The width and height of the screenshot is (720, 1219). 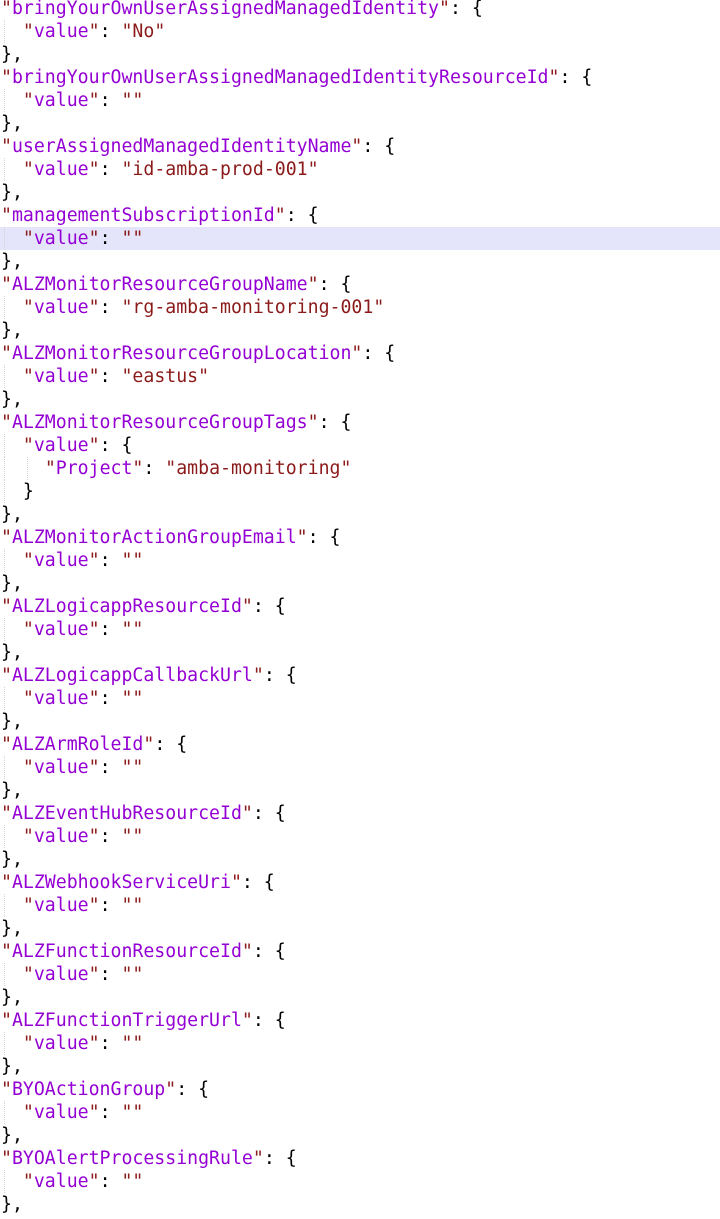 I want to click on json-key: ALZFunctionResourceId, so click(x=126, y=951).